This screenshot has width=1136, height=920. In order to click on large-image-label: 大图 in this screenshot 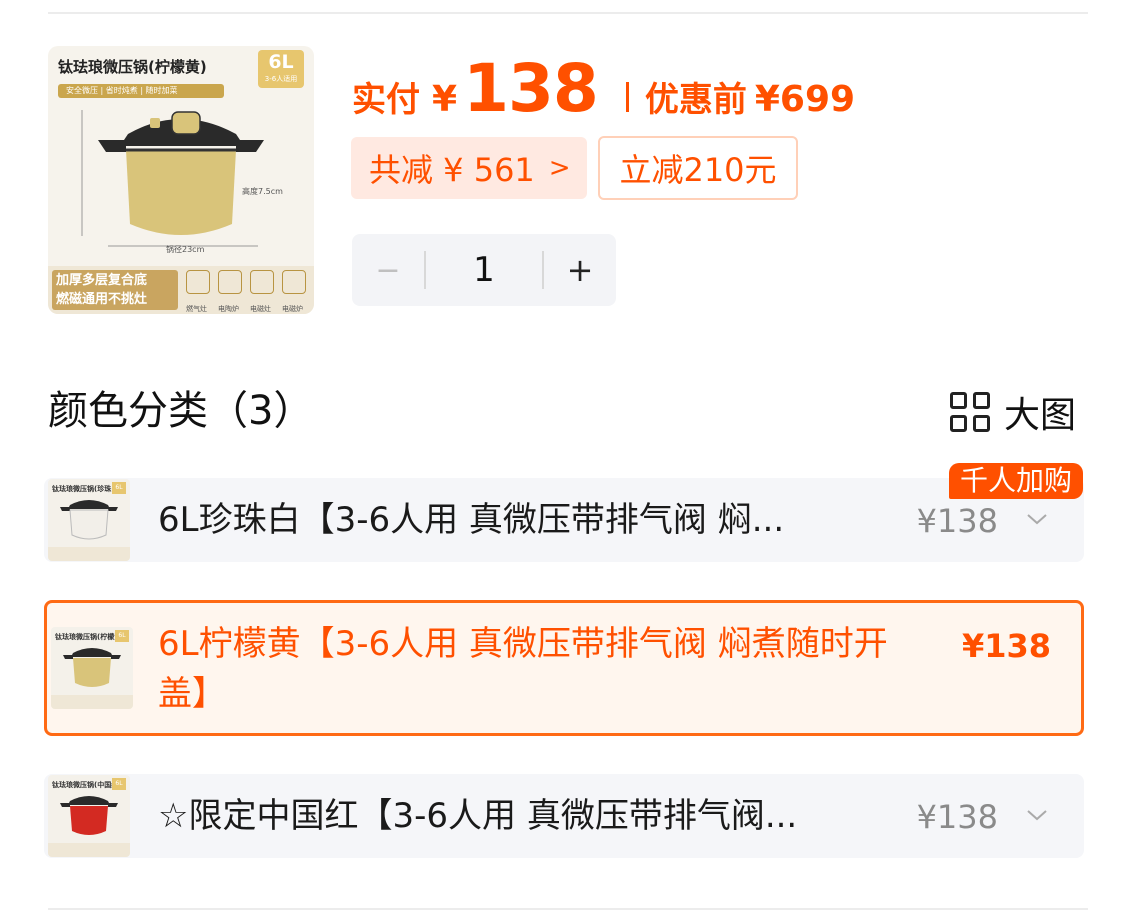, I will do `click(1040, 415)`.